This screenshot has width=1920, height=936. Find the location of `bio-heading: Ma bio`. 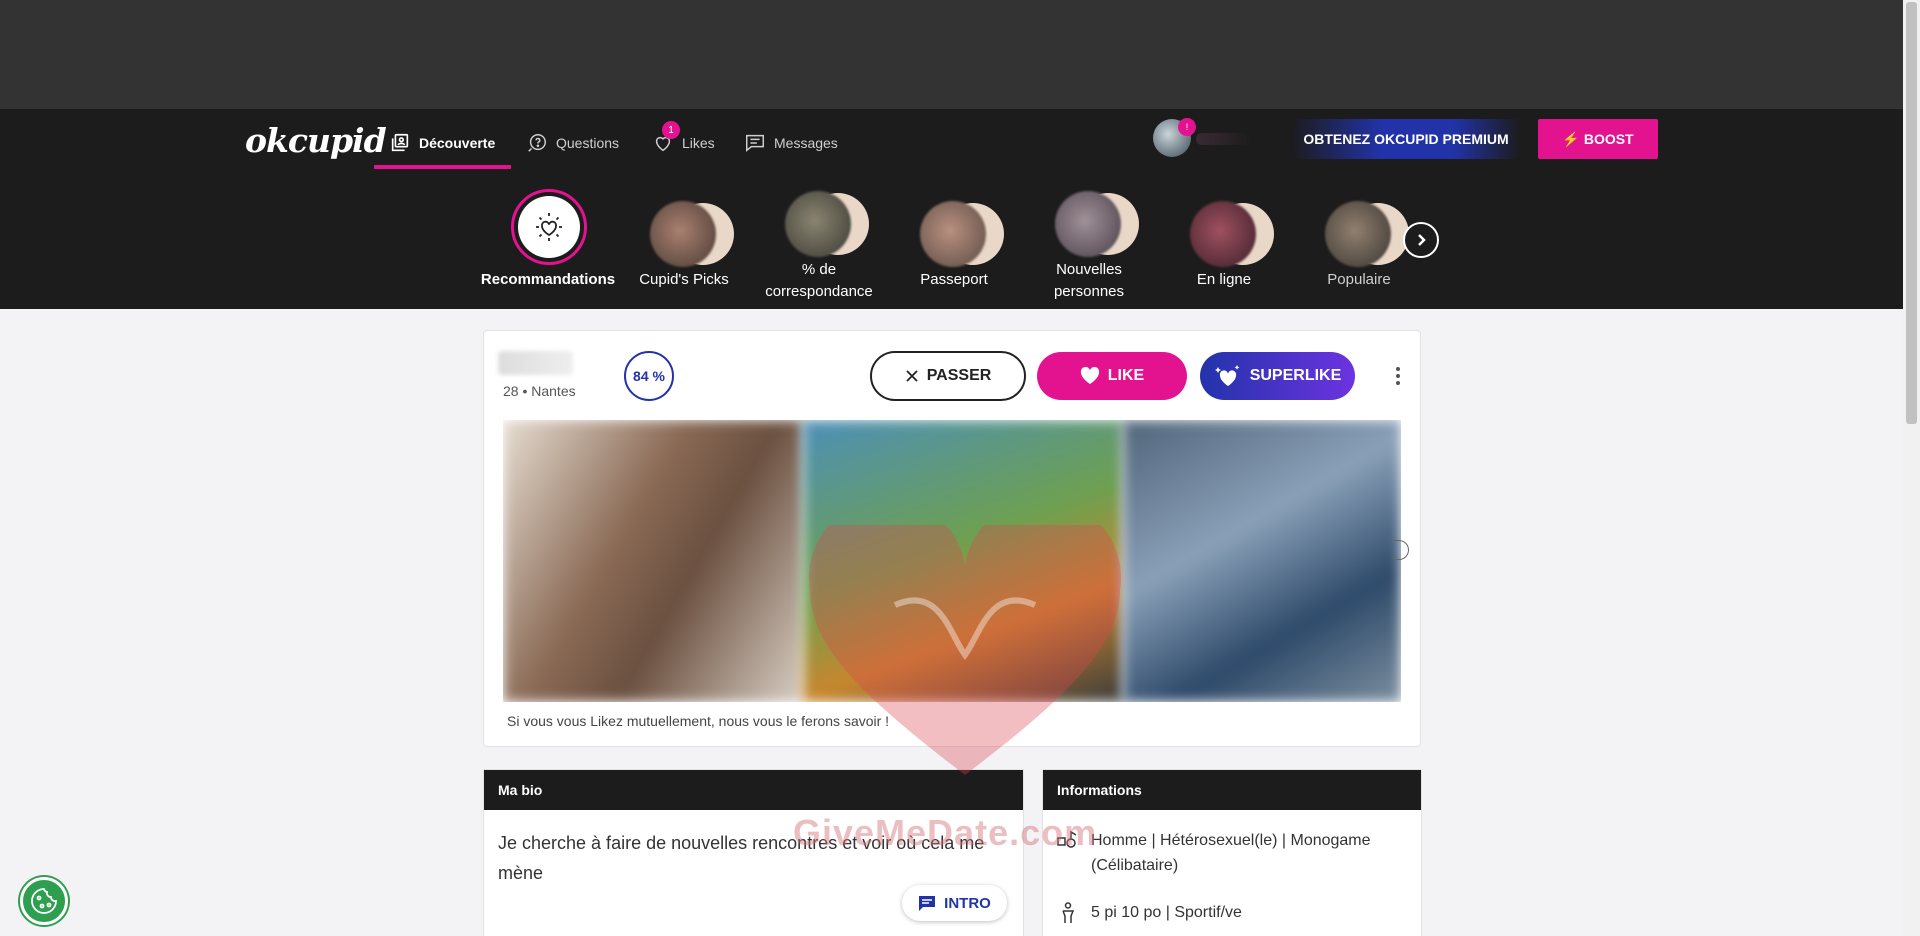

bio-heading: Ma bio is located at coordinates (753, 790).